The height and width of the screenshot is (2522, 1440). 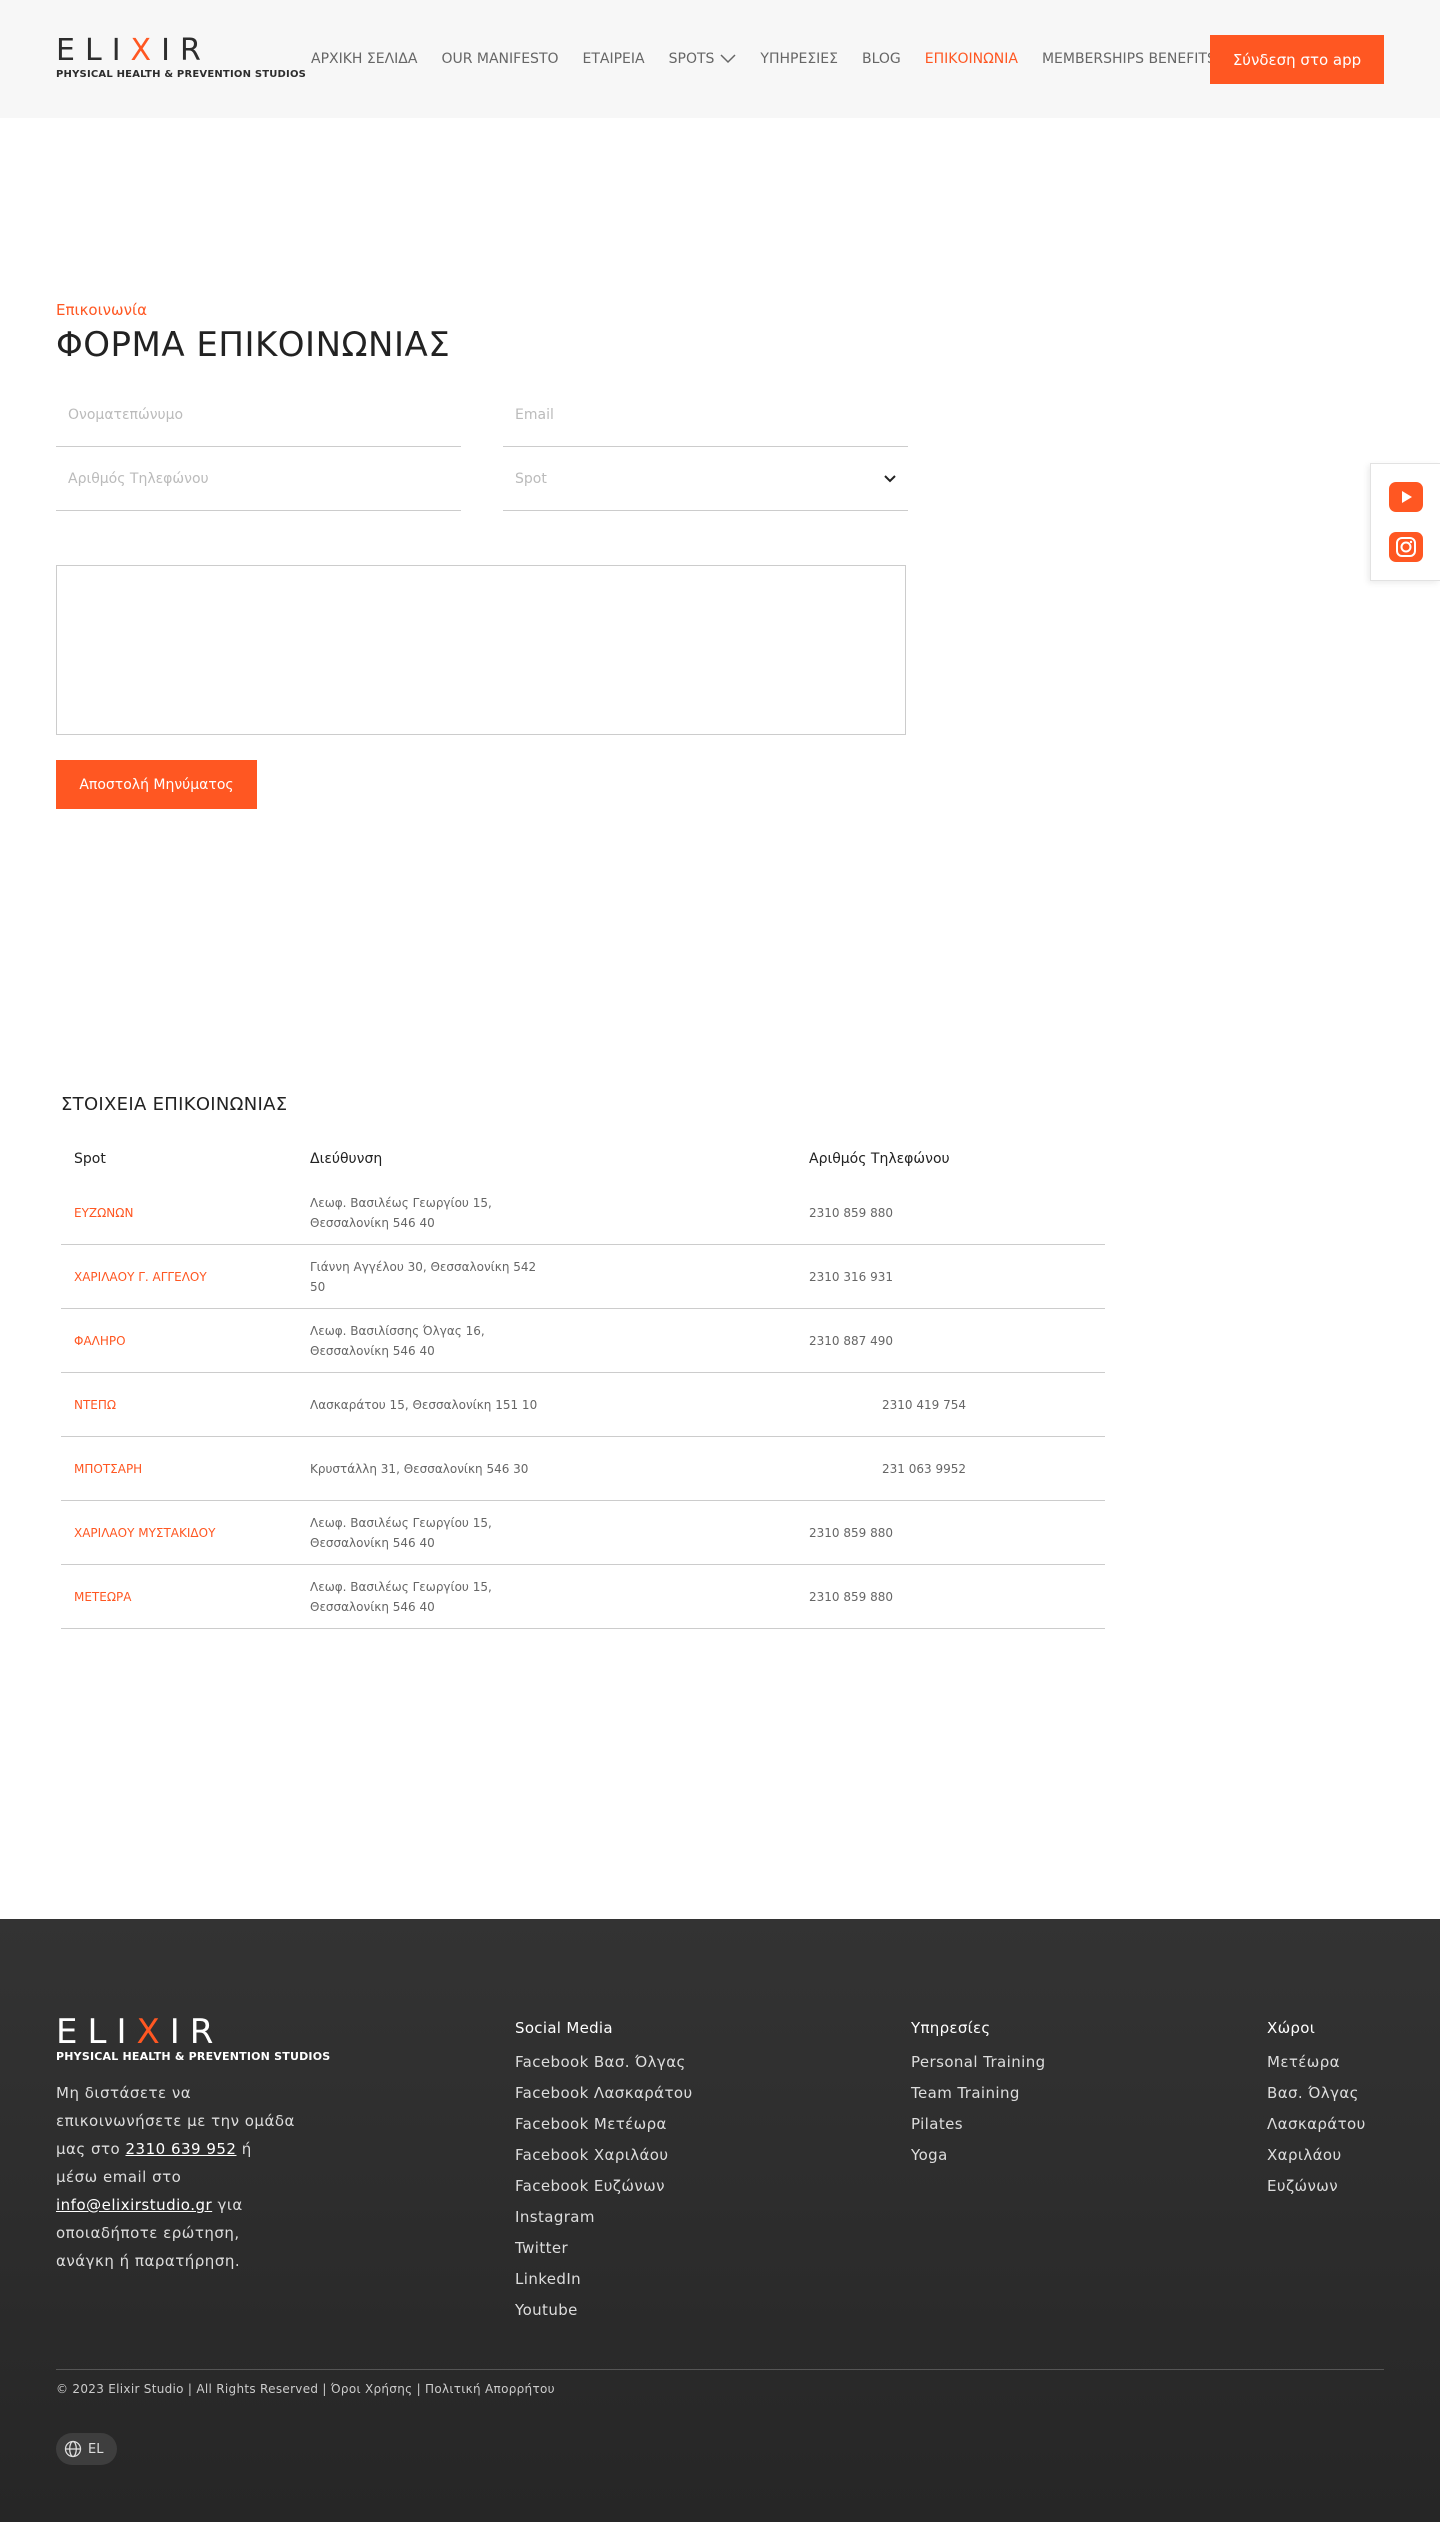 I want to click on spot-name: ΝΤΕΠΩ, so click(x=185, y=1405).